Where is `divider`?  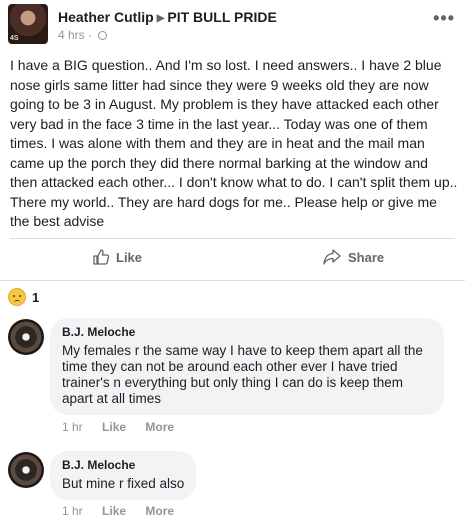 divider is located at coordinates (232, 238).